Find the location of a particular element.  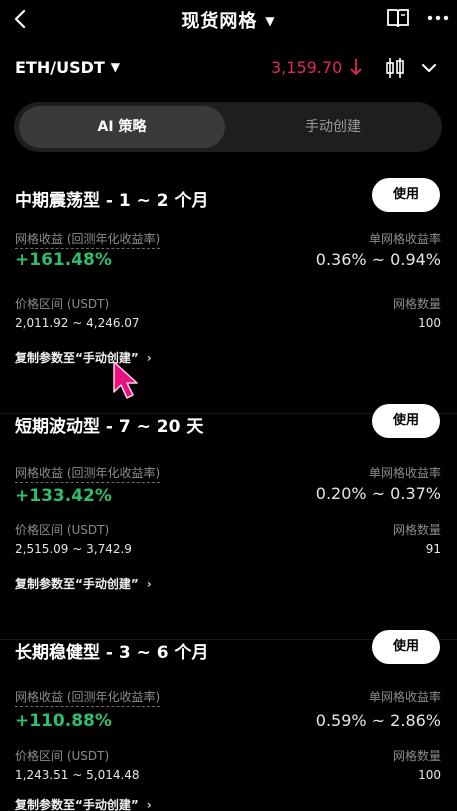

price-range-value: 2,515.09 ~ 3,742.9 is located at coordinates (73, 549).